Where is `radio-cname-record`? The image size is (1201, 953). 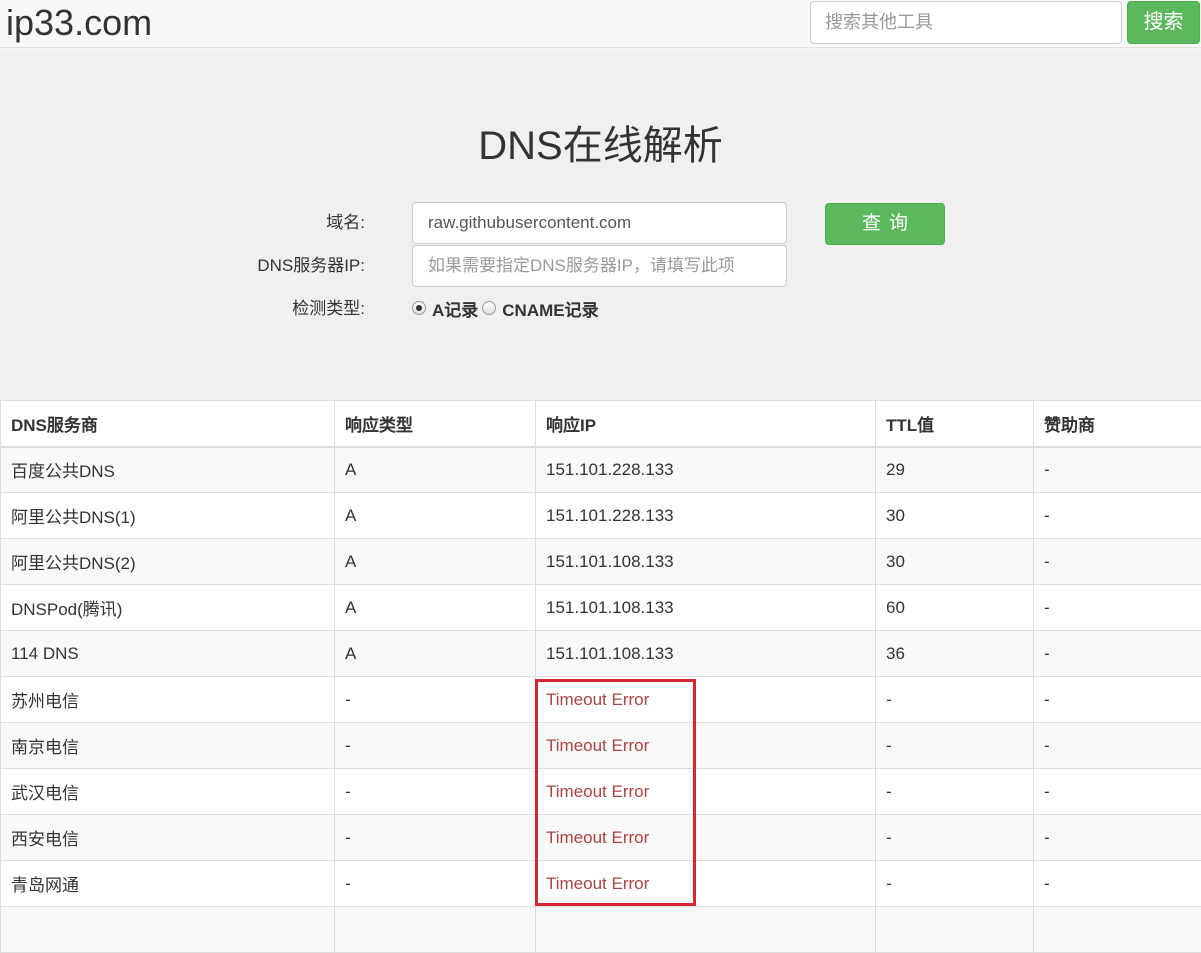
radio-cname-record is located at coordinates (489, 308).